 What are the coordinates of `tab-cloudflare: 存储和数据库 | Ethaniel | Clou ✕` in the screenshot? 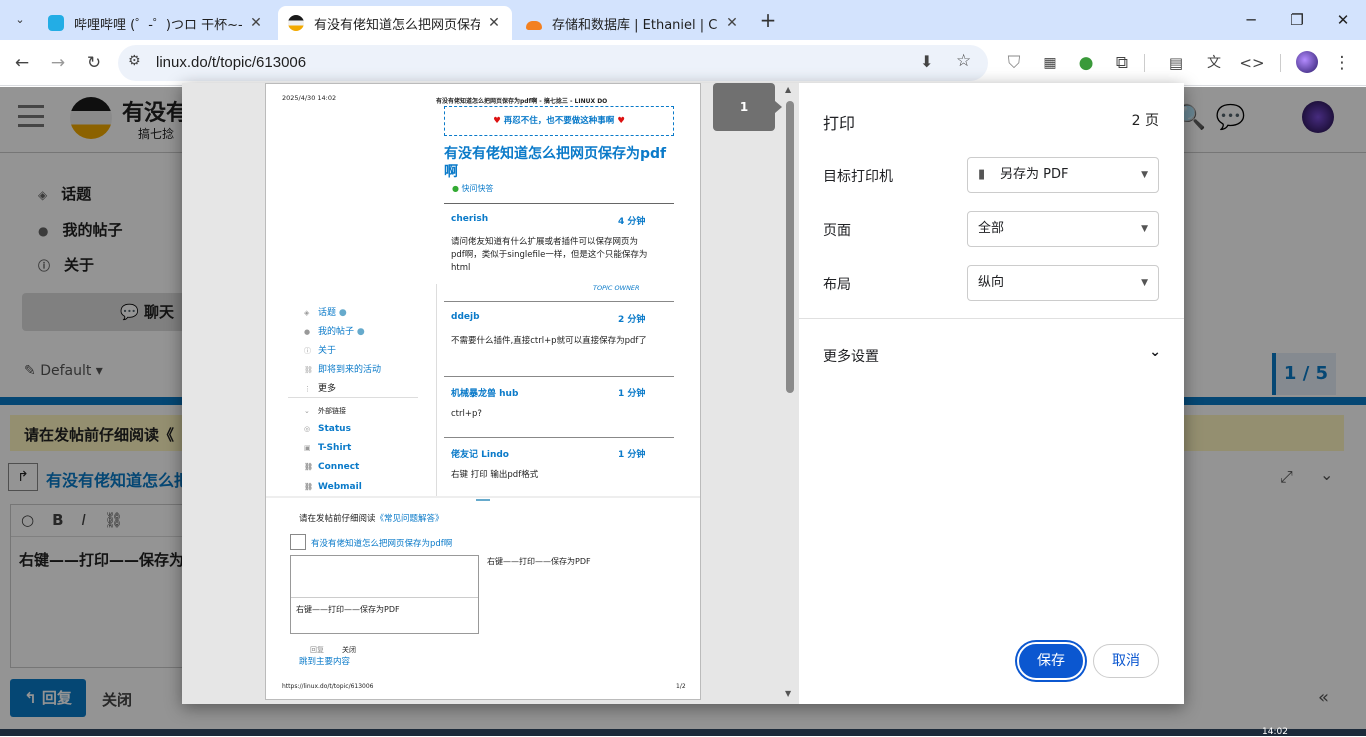 It's located at (633, 23).